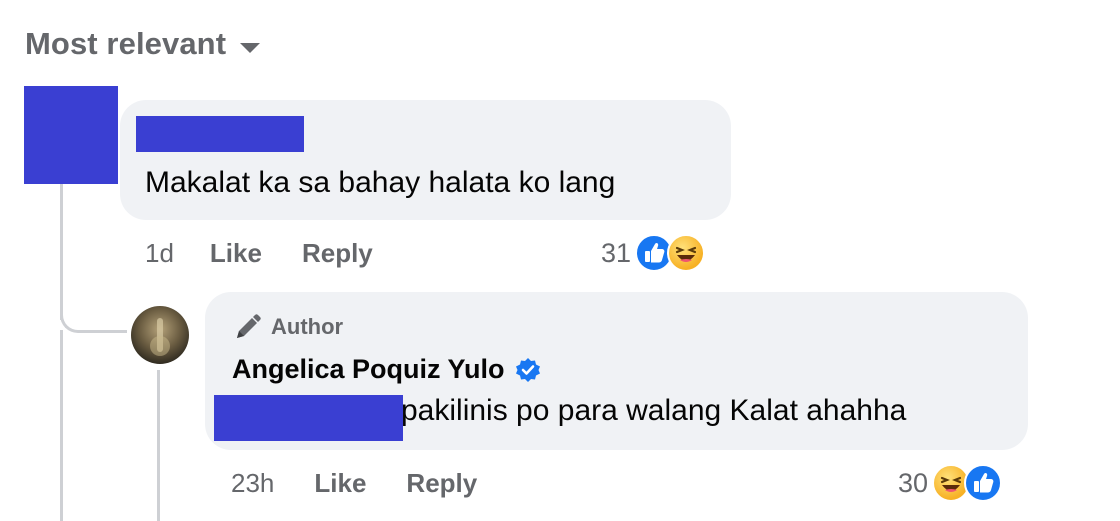  What do you see at coordinates (160, 335) in the screenshot?
I see `reply-avatar` at bounding box center [160, 335].